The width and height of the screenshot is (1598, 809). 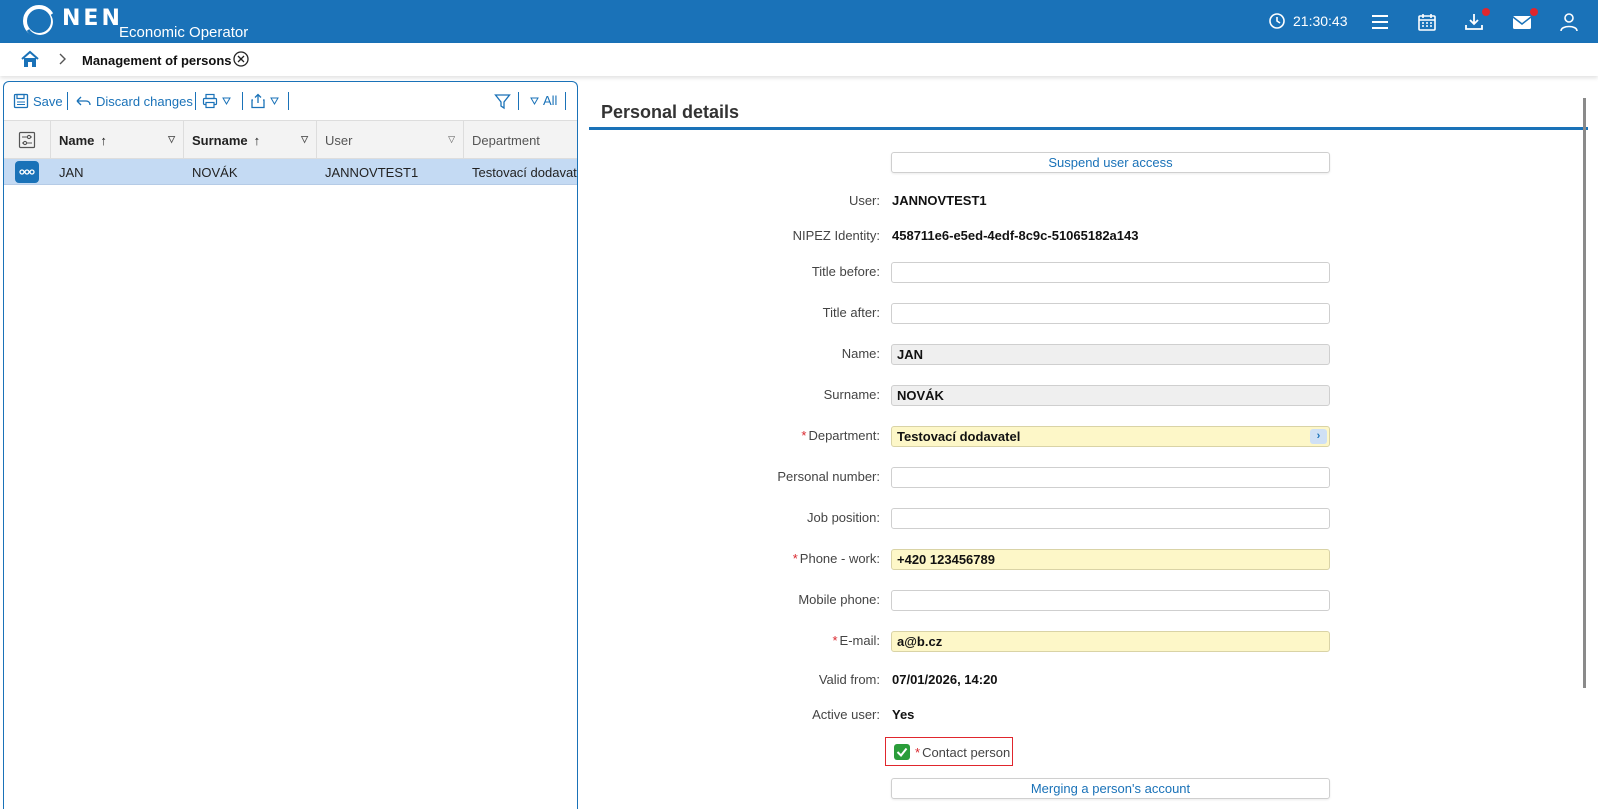 What do you see at coordinates (83, 101) in the screenshot?
I see `undo-icon` at bounding box center [83, 101].